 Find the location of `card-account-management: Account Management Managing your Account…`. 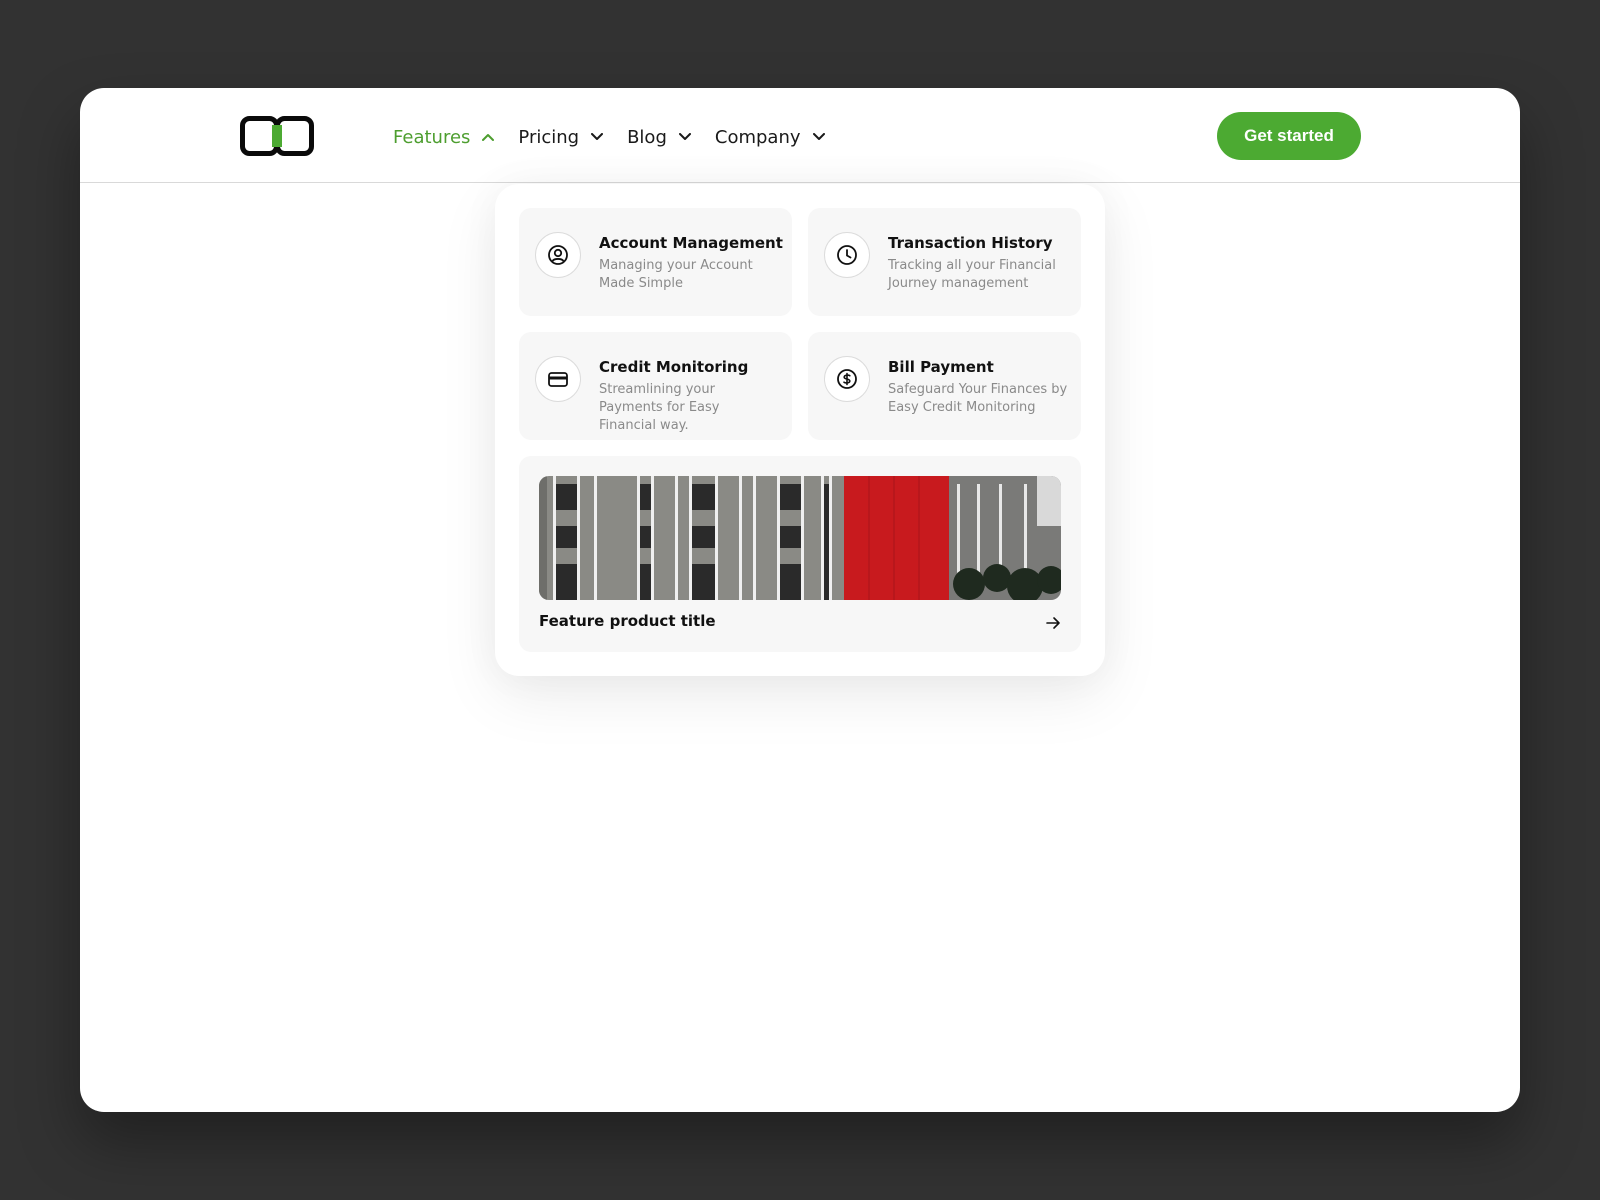

card-account-management: Account Management Managing your Account… is located at coordinates (655, 262).